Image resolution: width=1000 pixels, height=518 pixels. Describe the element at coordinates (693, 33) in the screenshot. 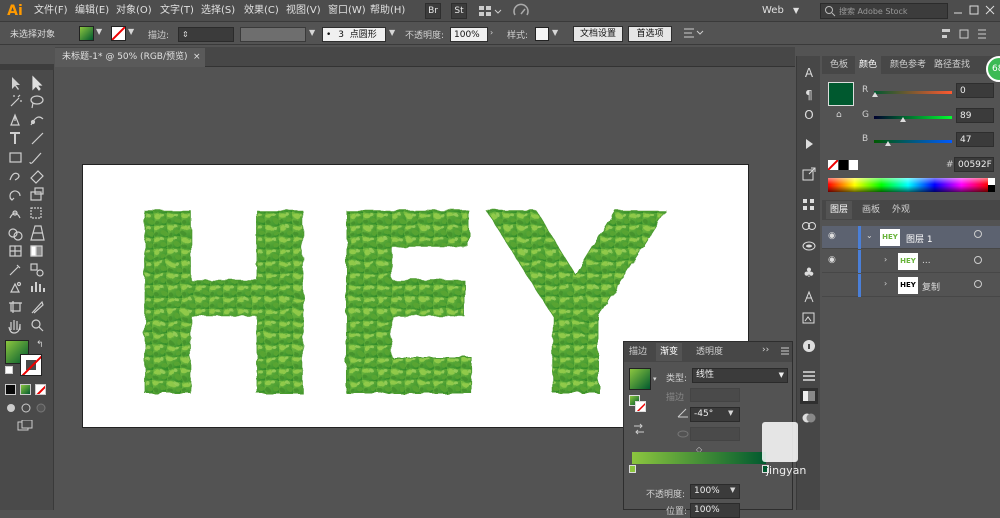

I see `arrange-icon` at that location.